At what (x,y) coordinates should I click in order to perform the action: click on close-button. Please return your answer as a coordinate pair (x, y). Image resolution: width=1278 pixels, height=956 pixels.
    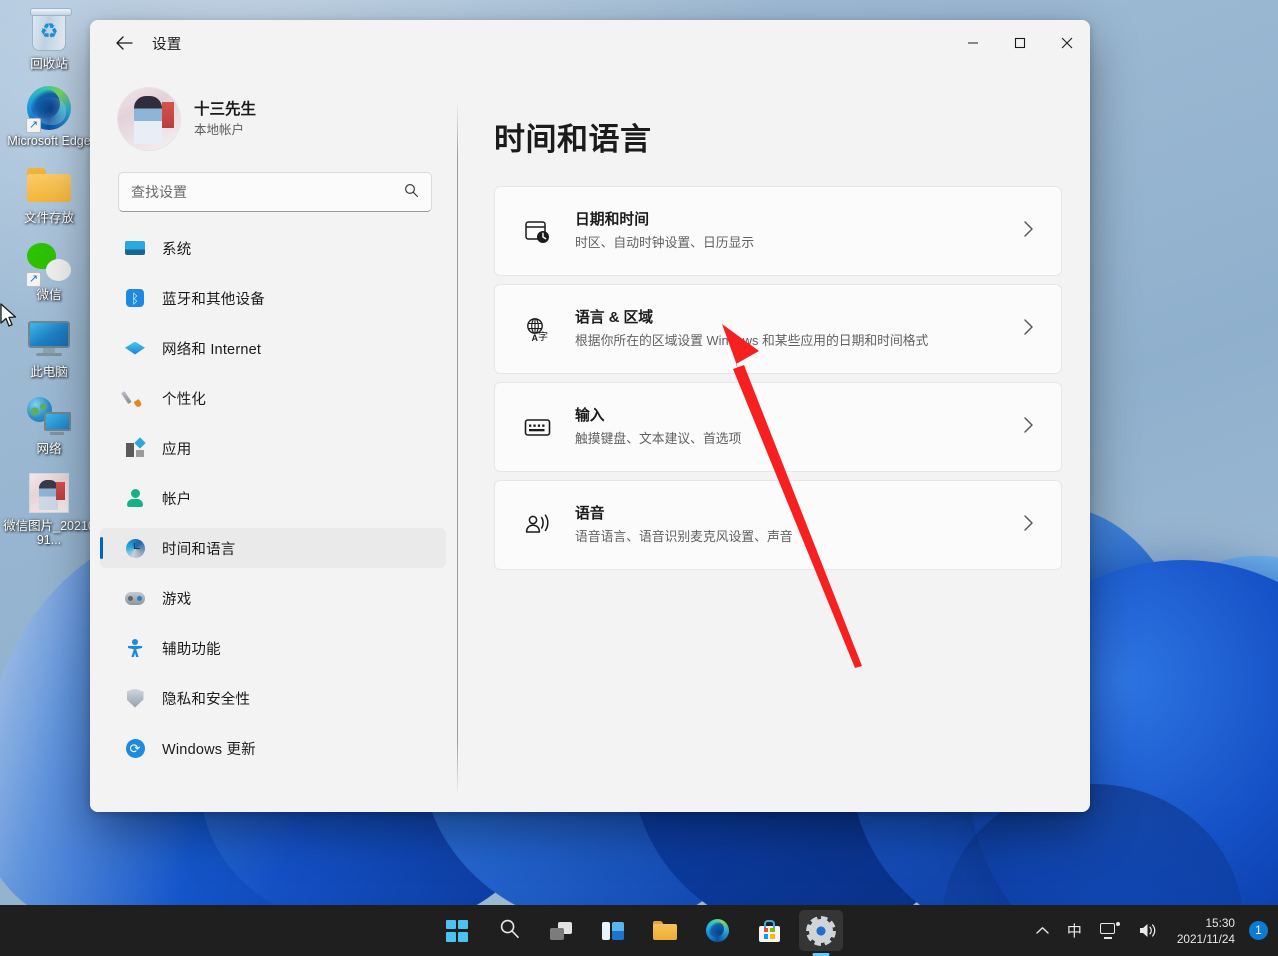
    Looking at the image, I should click on (1066, 43).